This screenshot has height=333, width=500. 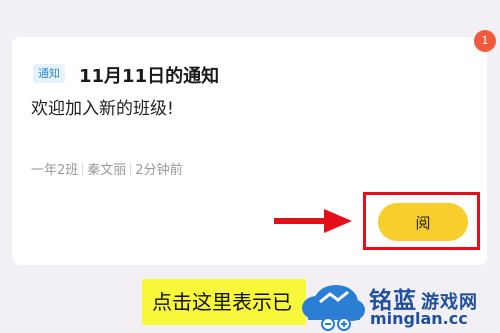 I want to click on watermark-domain: minglan.cc, so click(x=419, y=318).